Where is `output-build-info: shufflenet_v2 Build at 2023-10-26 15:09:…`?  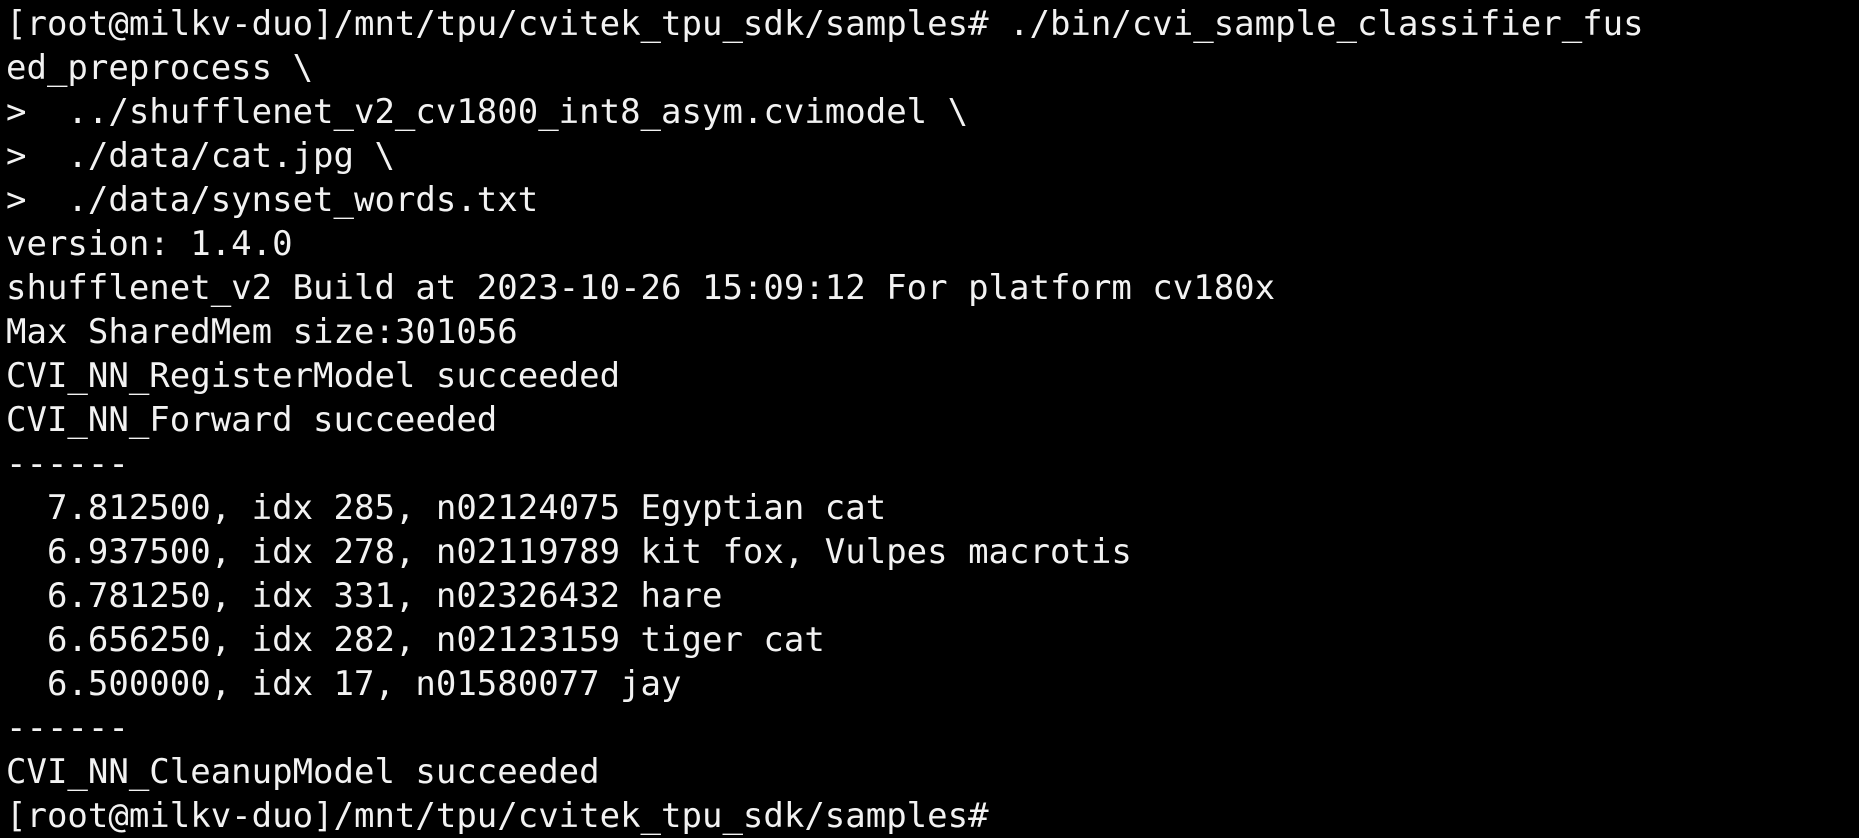
output-build-info: shufflenet_v2 Build at 2023-10-26 15:09:… is located at coordinates (641, 288).